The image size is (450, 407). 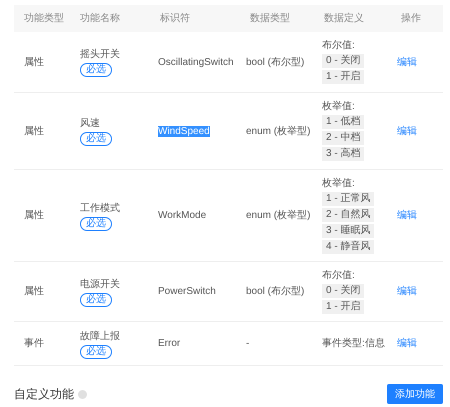 What do you see at coordinates (100, 285) in the screenshot?
I see `feature-name: 电源开关` at bounding box center [100, 285].